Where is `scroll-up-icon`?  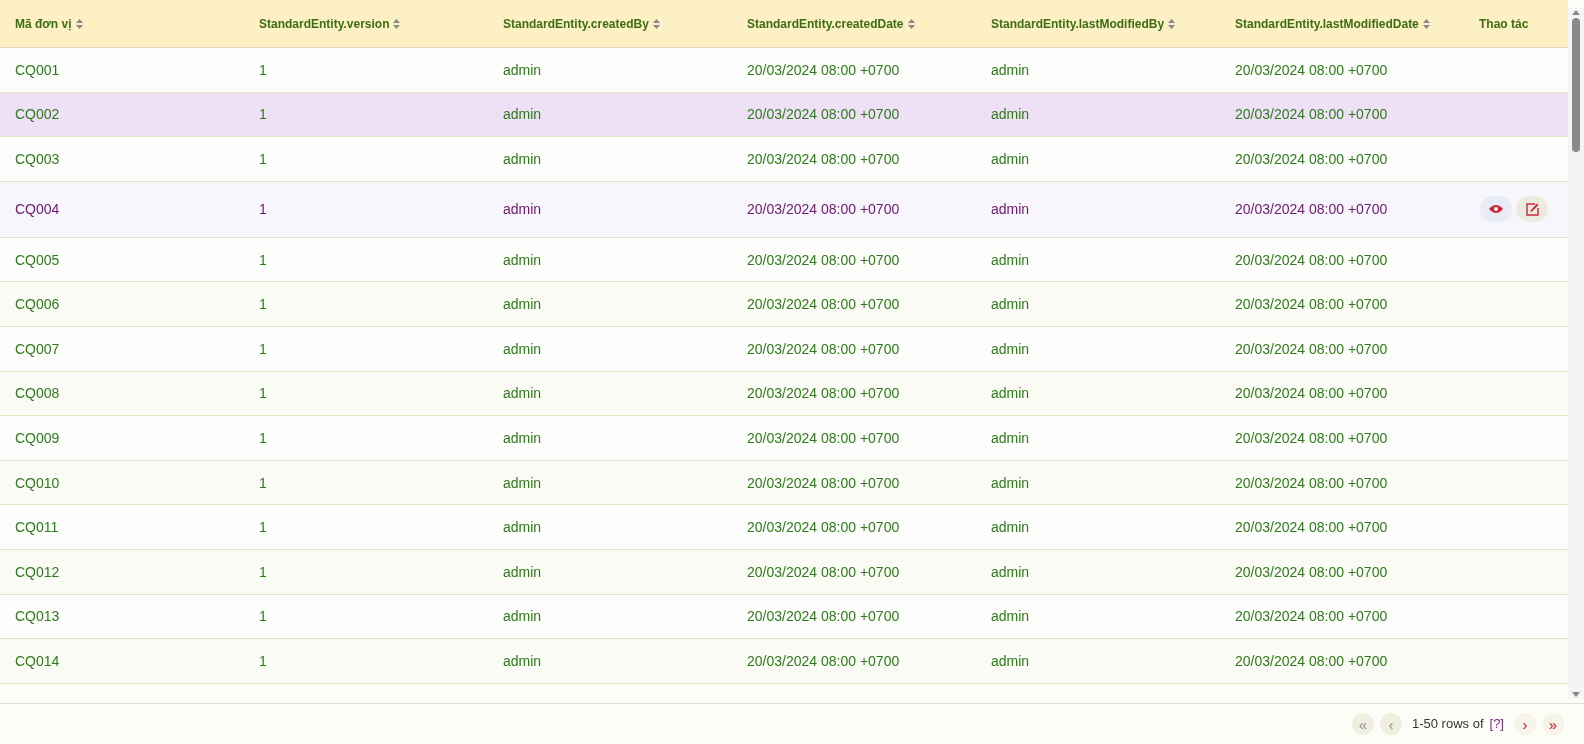
scroll-up-icon is located at coordinates (1576, 12).